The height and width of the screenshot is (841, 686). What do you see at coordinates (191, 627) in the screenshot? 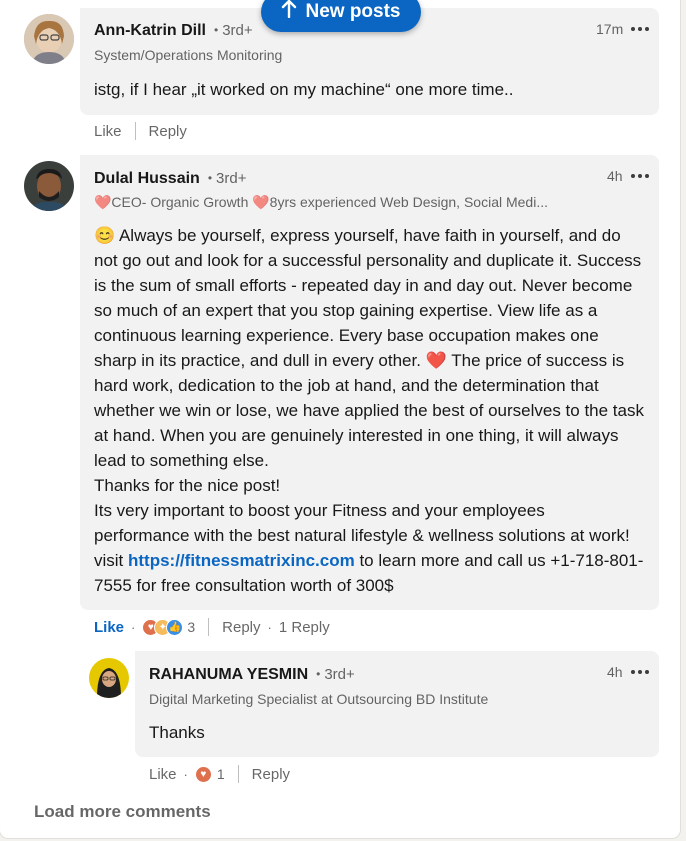
I see `reaction-count: 3` at bounding box center [191, 627].